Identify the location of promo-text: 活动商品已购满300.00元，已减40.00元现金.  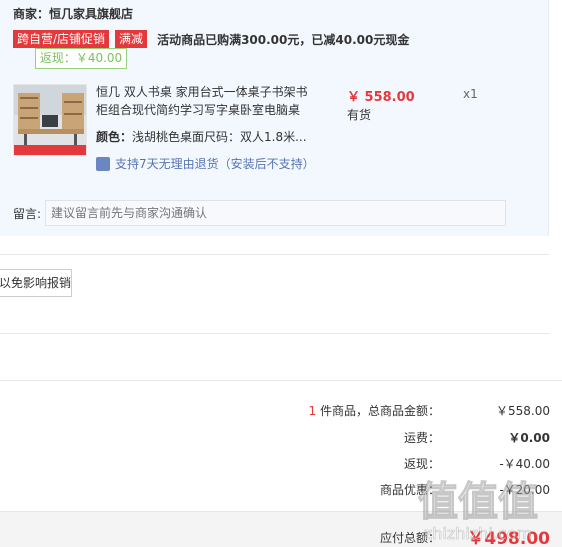
(283, 39).